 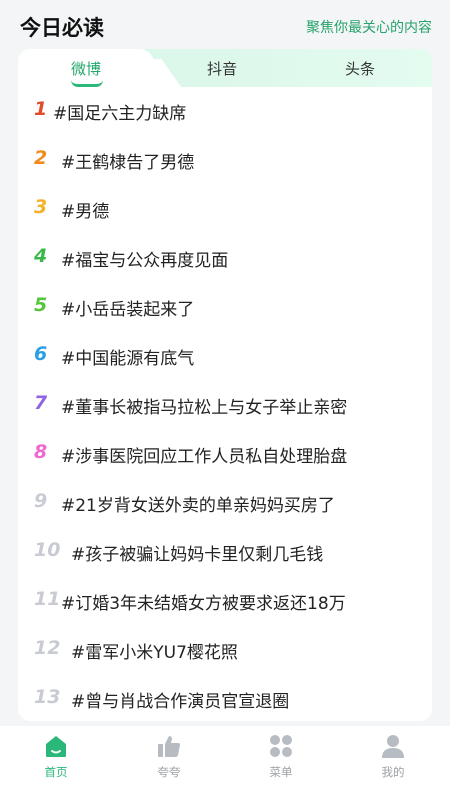 I want to click on bottom-navigation: 首页 夸夸 菜单 我的, so click(x=225, y=763).